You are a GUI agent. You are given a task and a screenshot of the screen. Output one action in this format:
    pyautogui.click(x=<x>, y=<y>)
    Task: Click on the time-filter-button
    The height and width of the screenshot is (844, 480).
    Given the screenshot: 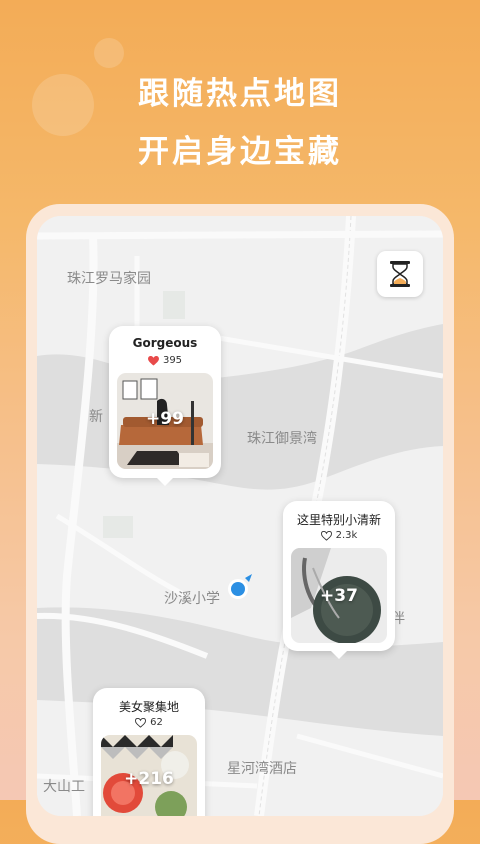 What is the action you would take?
    pyautogui.click(x=400, y=274)
    